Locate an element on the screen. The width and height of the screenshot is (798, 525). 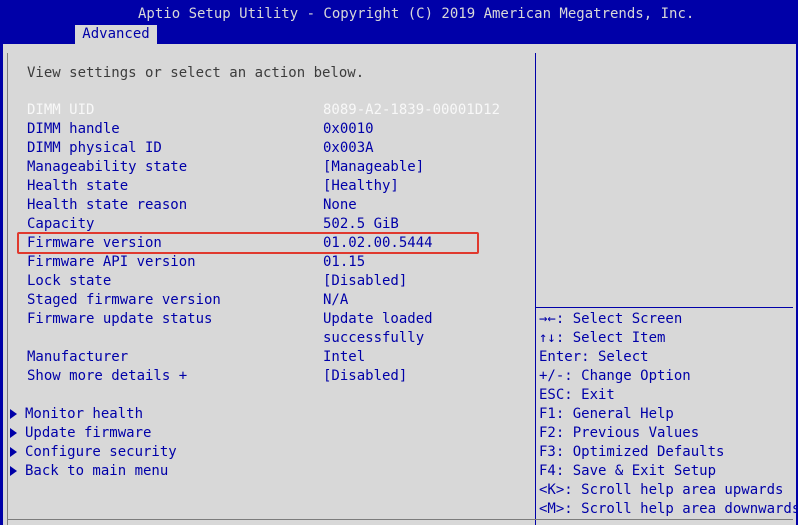
setting-label: Lock state is located at coordinates (69, 281).